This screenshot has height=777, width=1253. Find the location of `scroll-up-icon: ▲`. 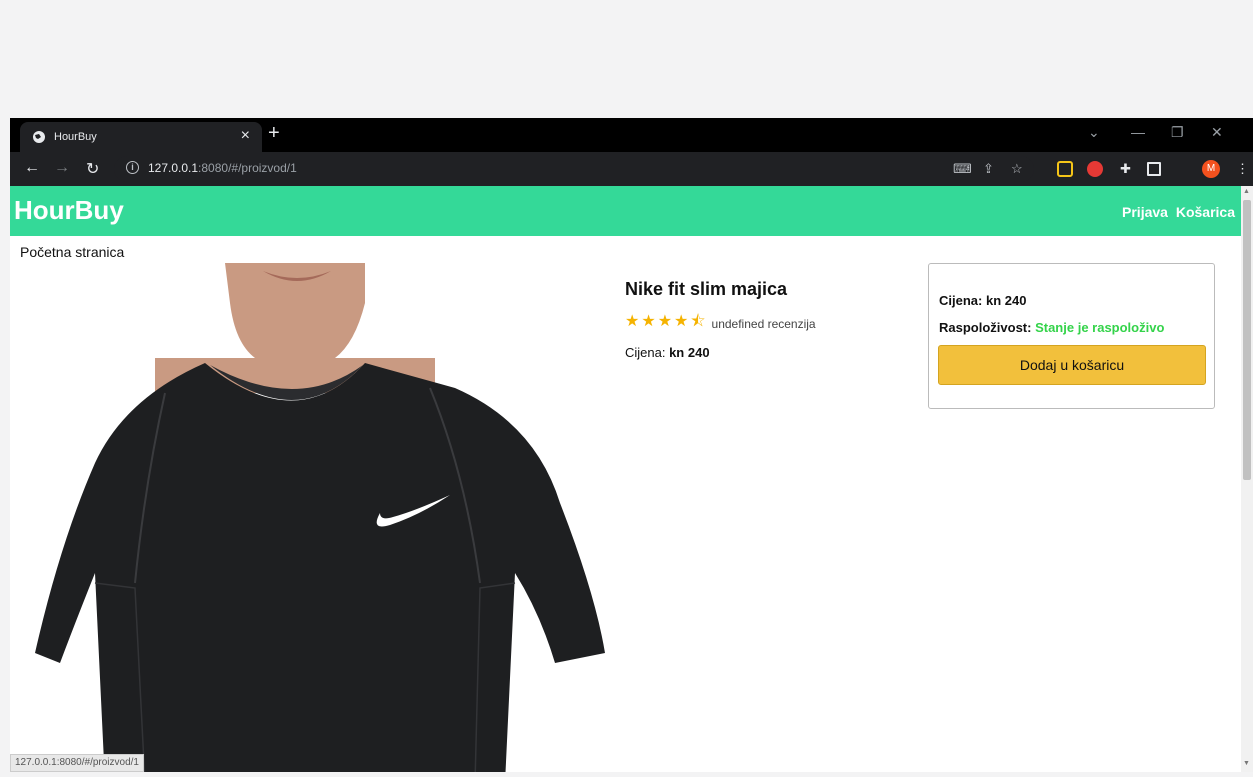

scroll-up-icon: ▲ is located at coordinates (1246, 191).